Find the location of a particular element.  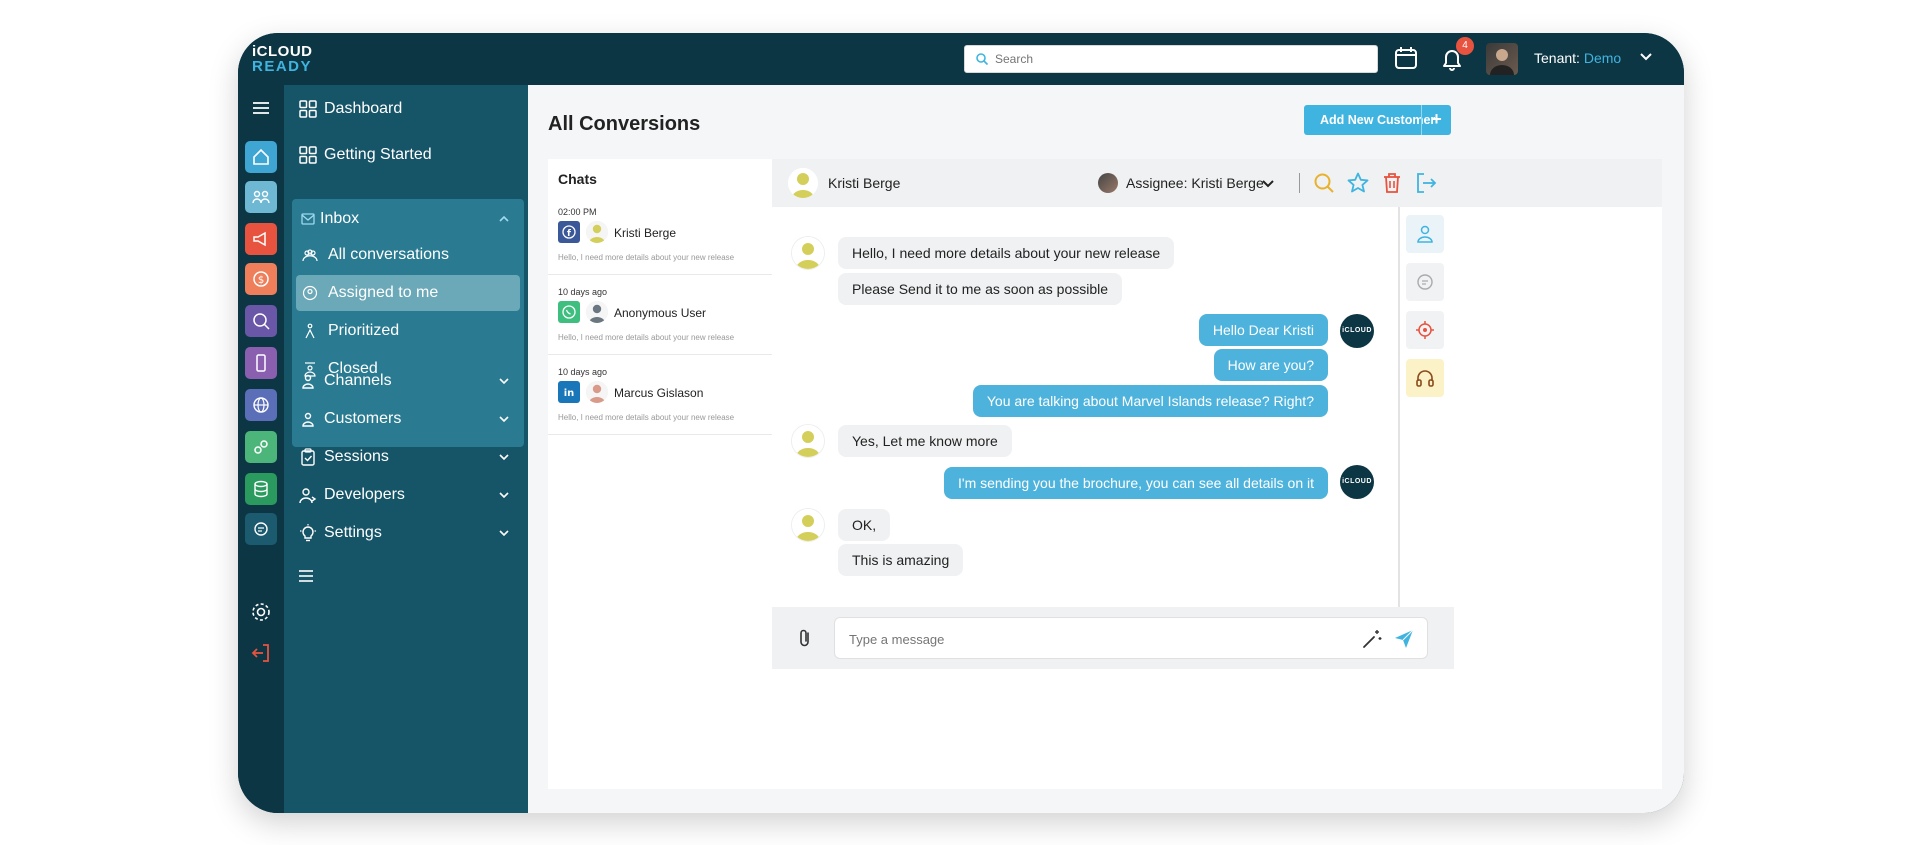

chat-bubble-icon is located at coordinates (1425, 282).